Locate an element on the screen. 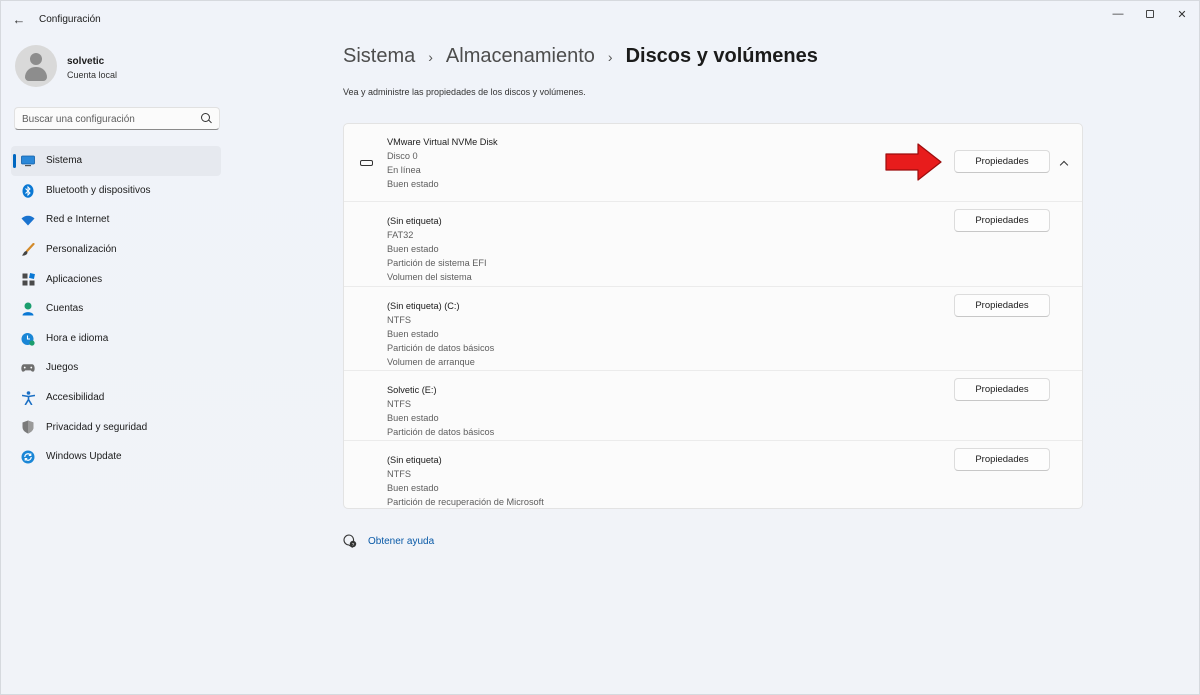  shield-icon is located at coordinates (28, 427).